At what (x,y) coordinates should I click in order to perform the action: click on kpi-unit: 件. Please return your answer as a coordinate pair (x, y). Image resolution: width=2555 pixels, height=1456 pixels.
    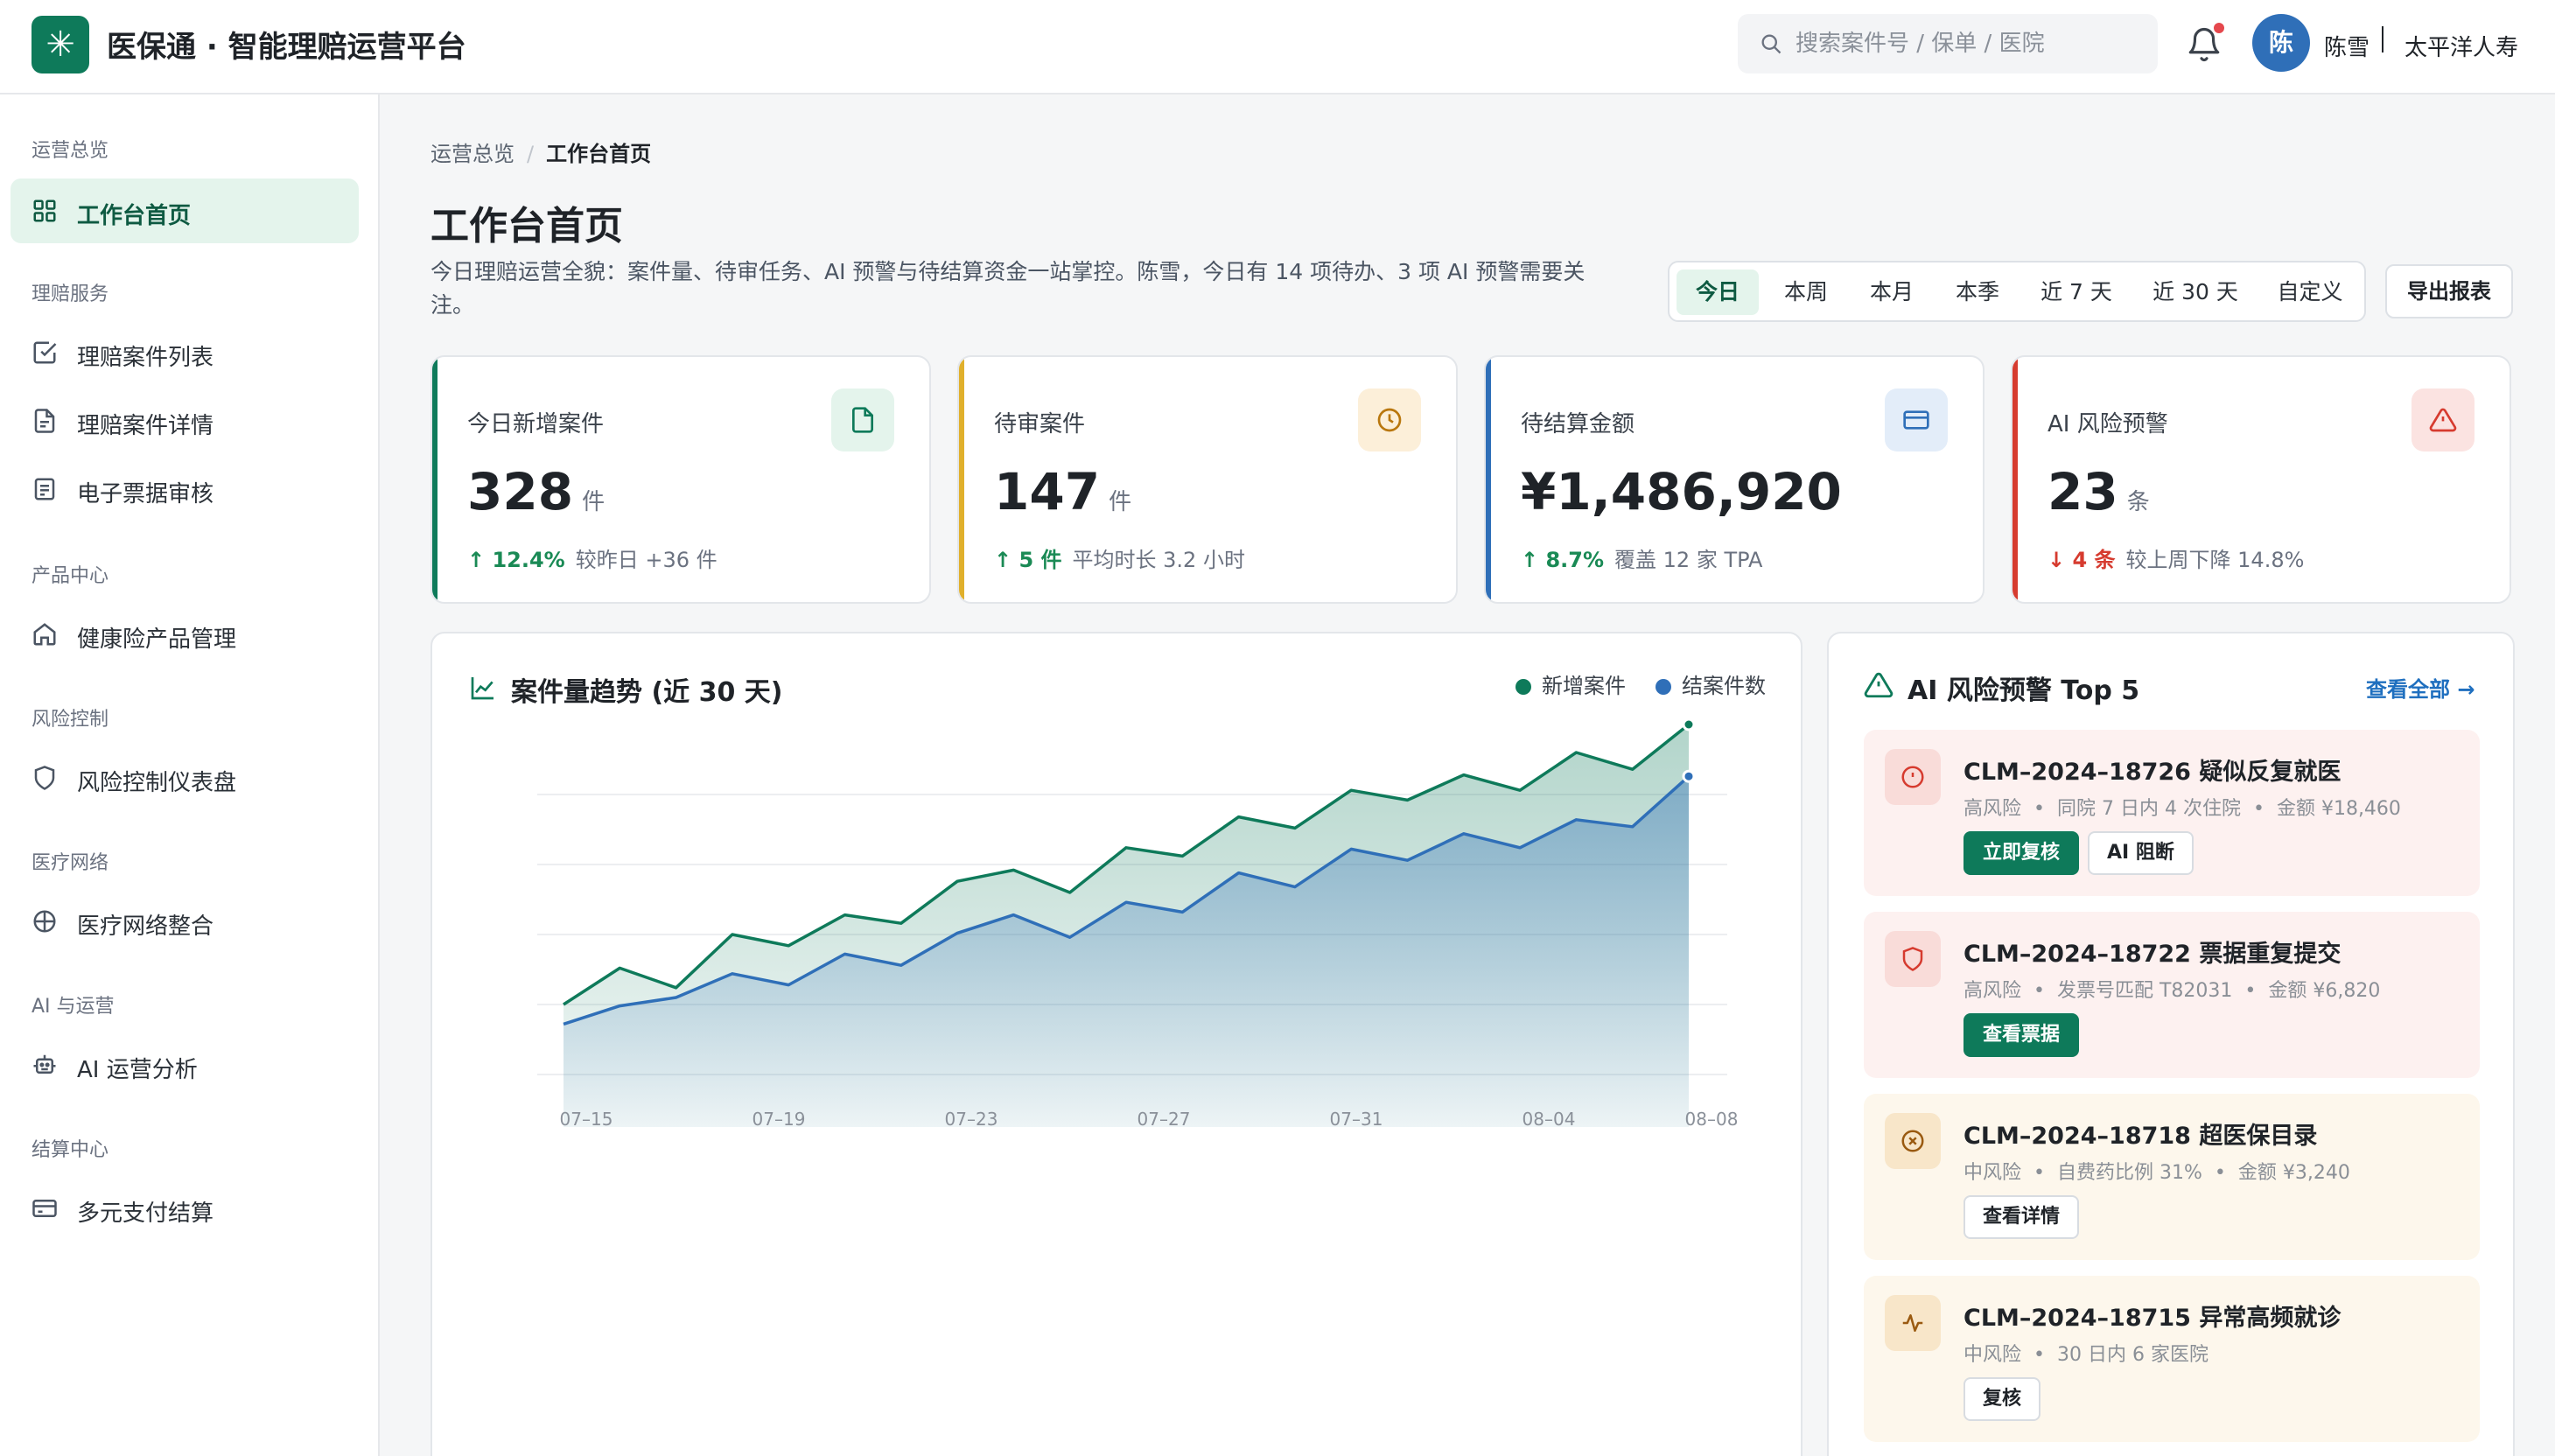
    Looking at the image, I should click on (1120, 502).